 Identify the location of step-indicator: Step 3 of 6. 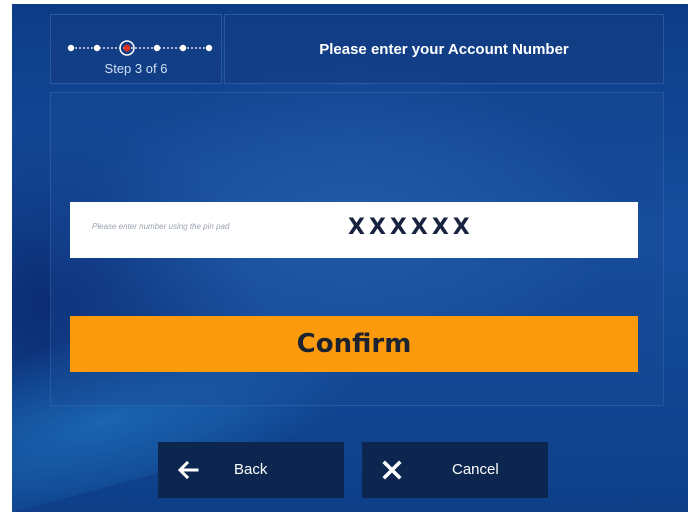
(136, 49).